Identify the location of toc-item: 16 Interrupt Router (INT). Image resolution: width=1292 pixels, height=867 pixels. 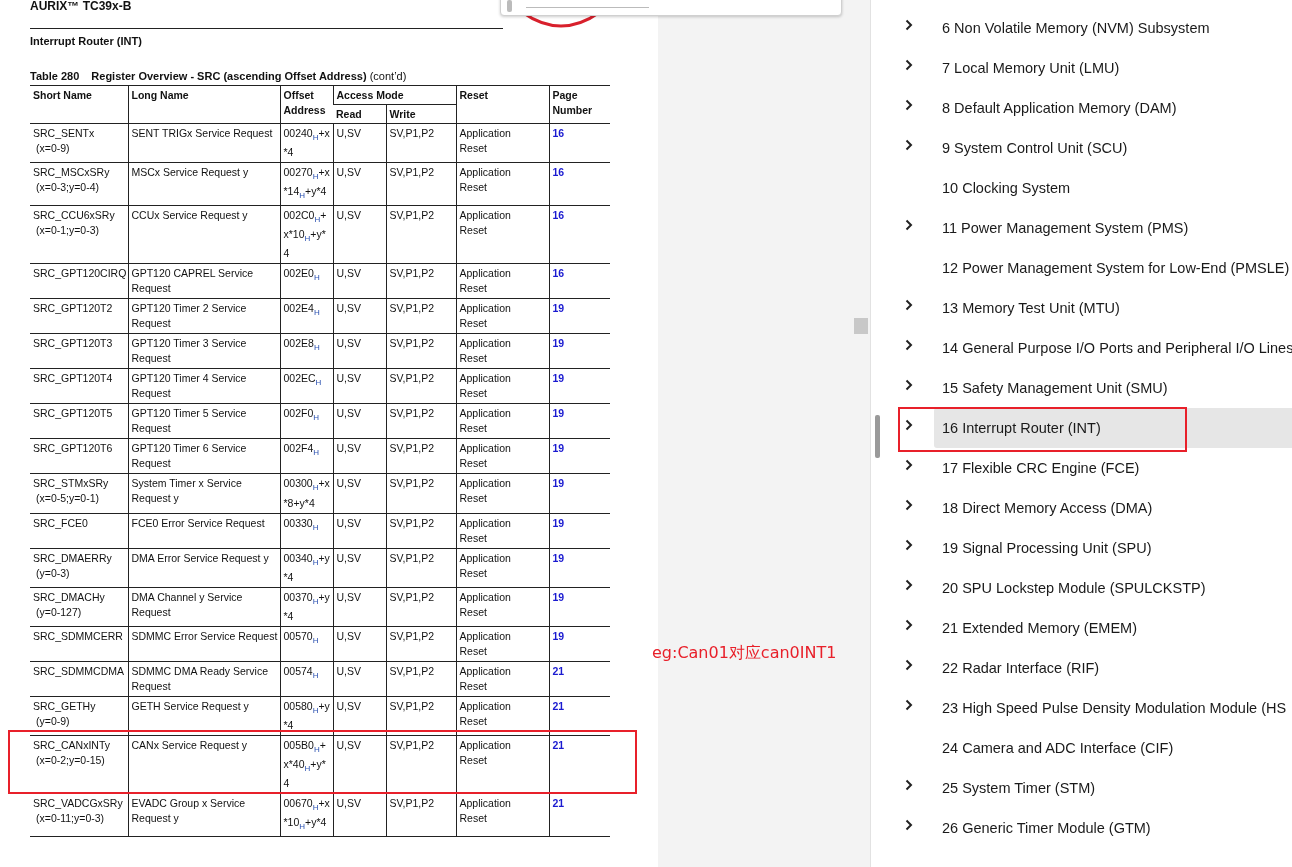
(1113, 428).